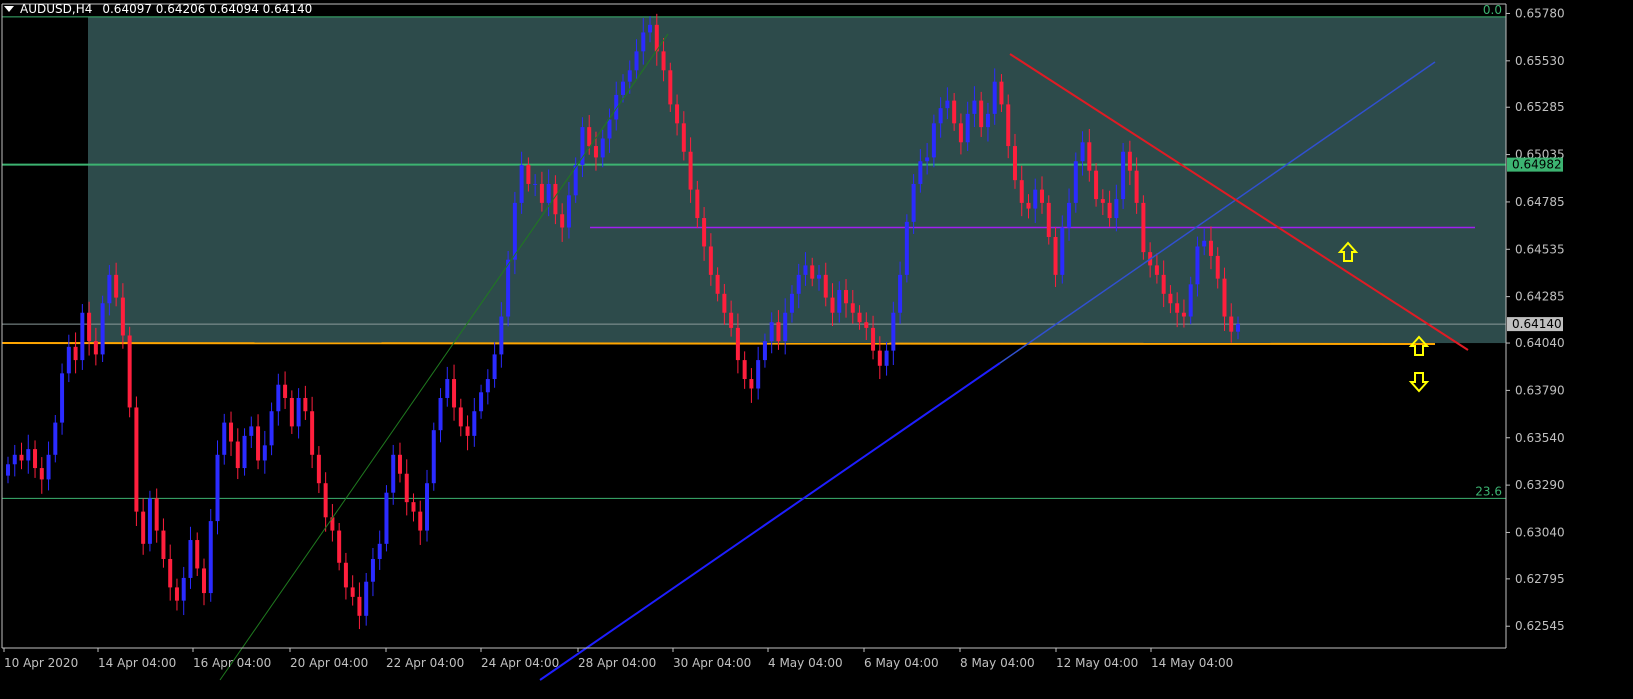  I want to click on x-tick-label: 16 Apr 04:00, so click(232, 663).